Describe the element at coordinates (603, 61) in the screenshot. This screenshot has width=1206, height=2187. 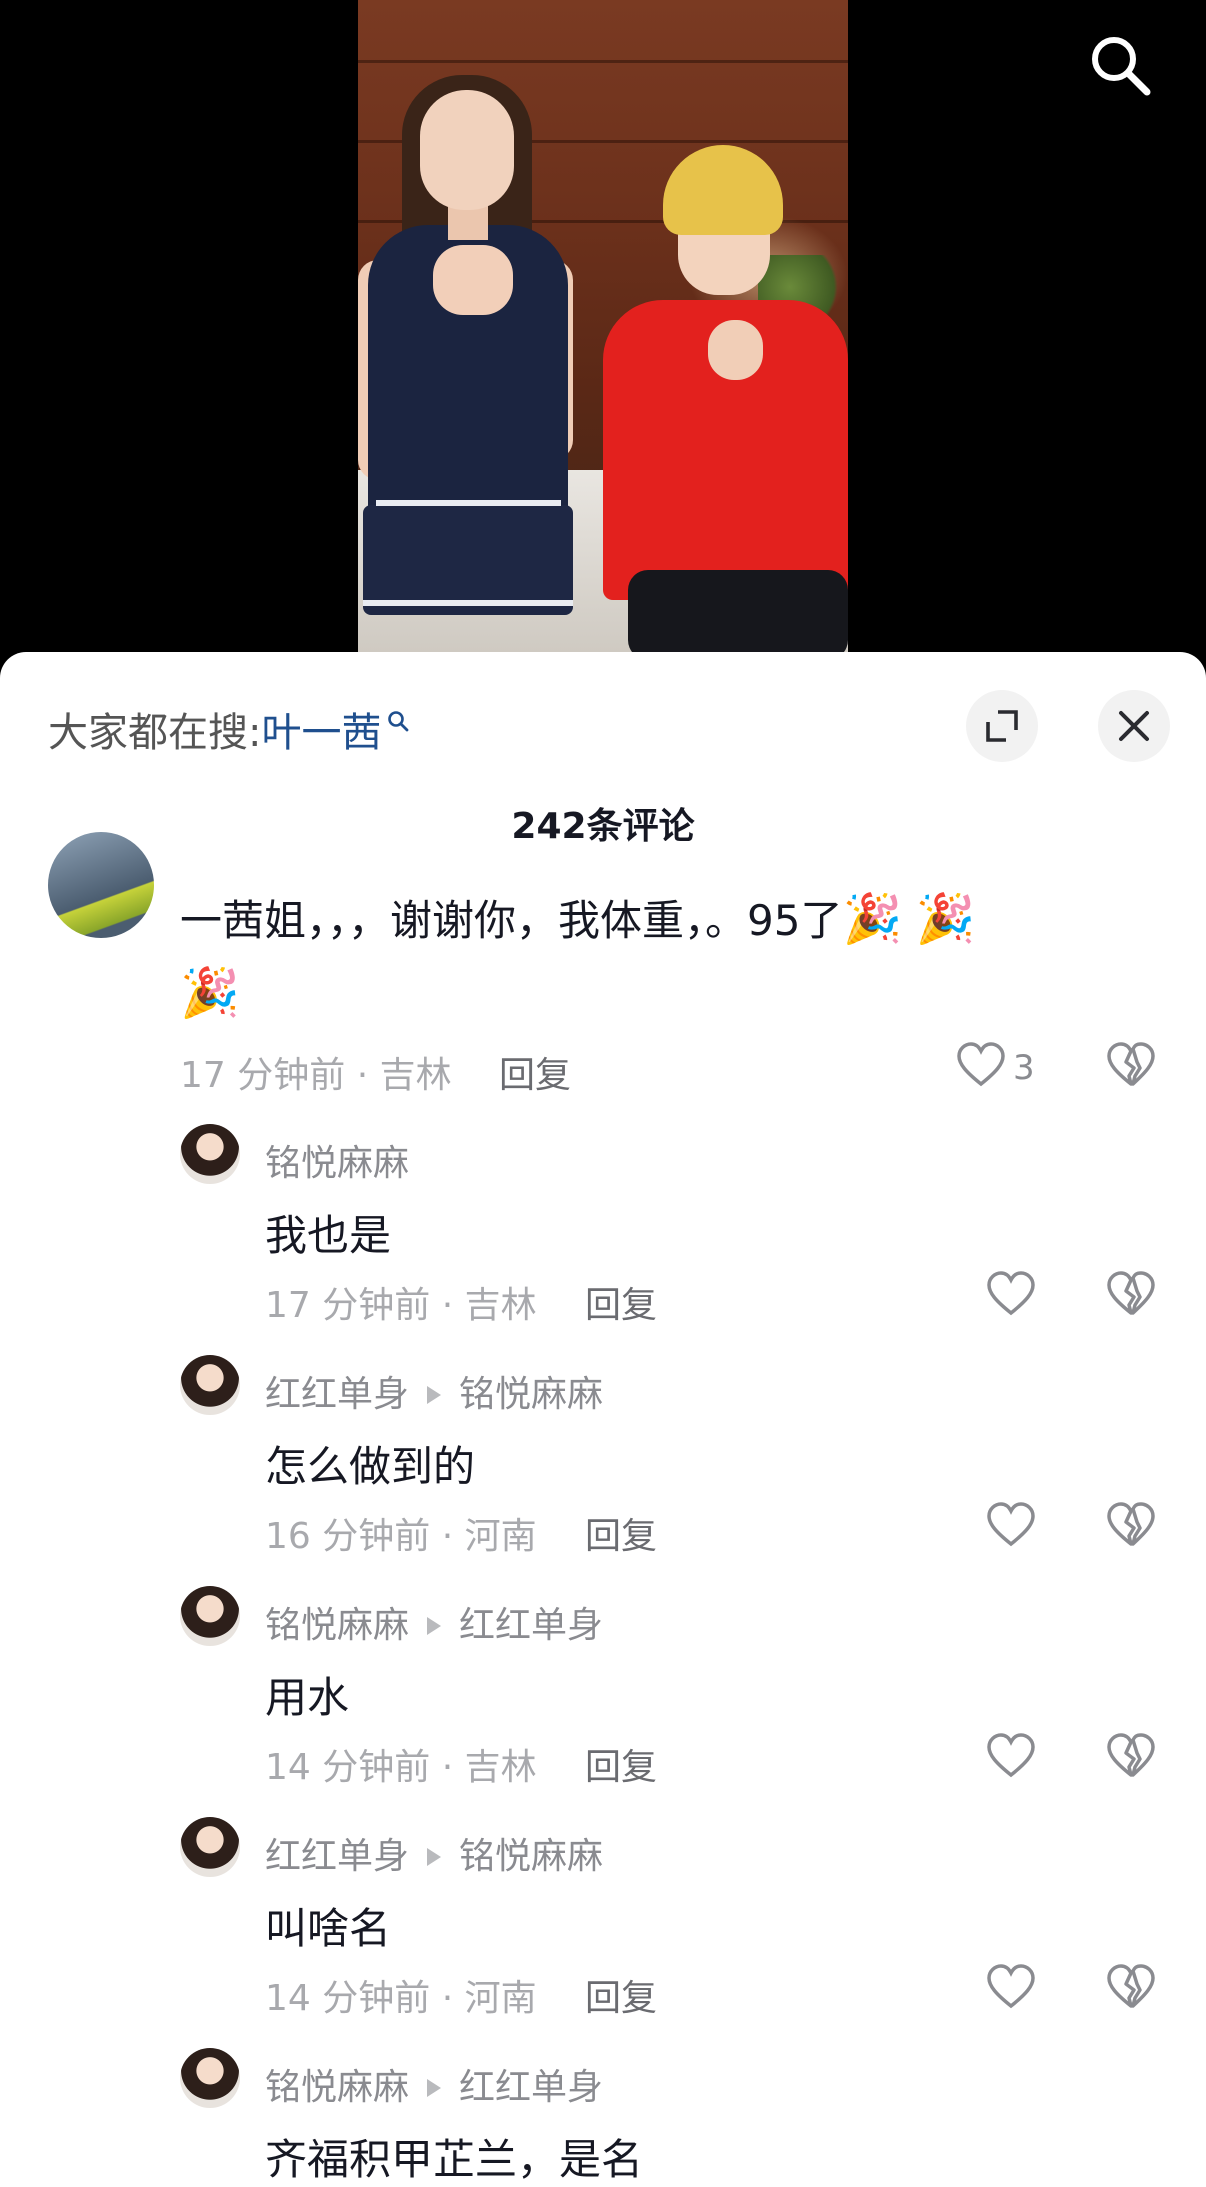
I see `wall-stripe` at that location.